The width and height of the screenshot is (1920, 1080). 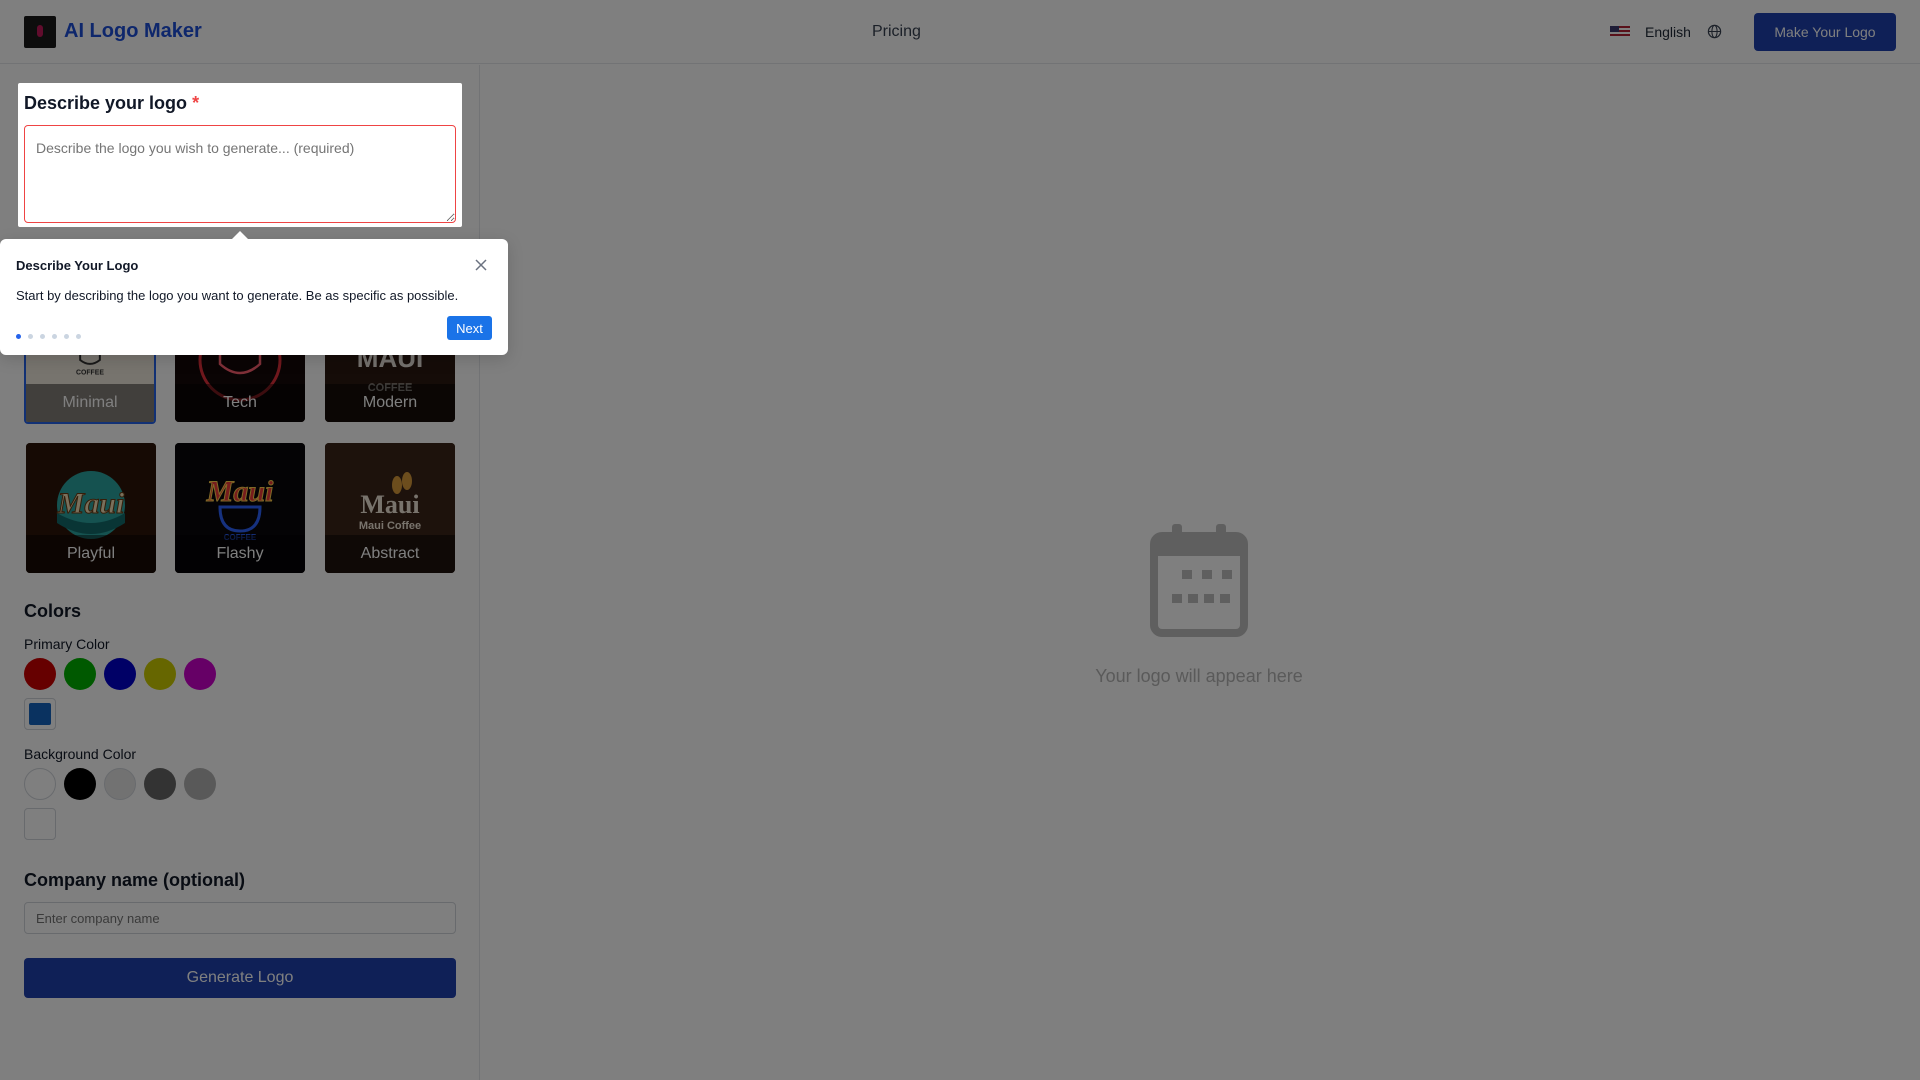 I want to click on popover-arrow, so click(x=240, y=235).